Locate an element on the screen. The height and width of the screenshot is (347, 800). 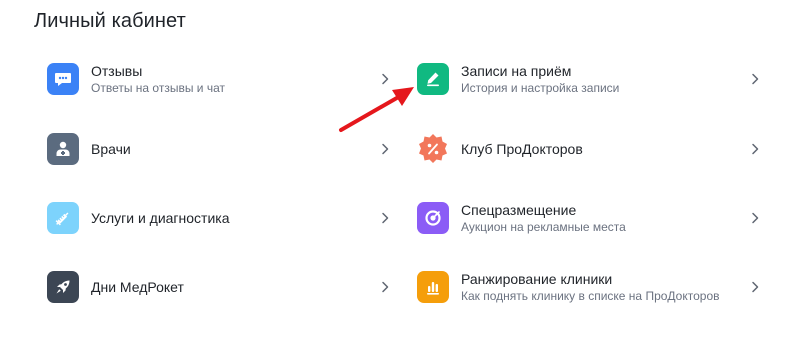
menu-item-reviews: Отзывы Ответы на отзывы и чат is located at coordinates (219, 79).